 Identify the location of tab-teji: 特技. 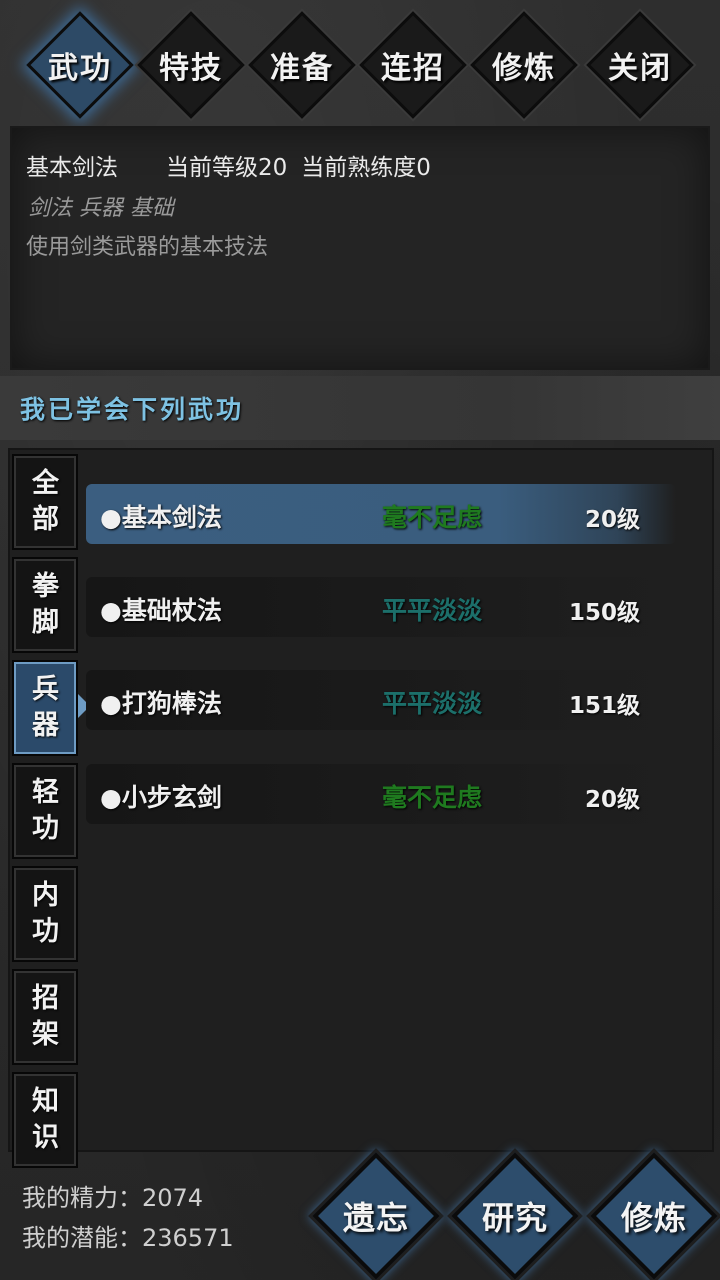
(191, 65).